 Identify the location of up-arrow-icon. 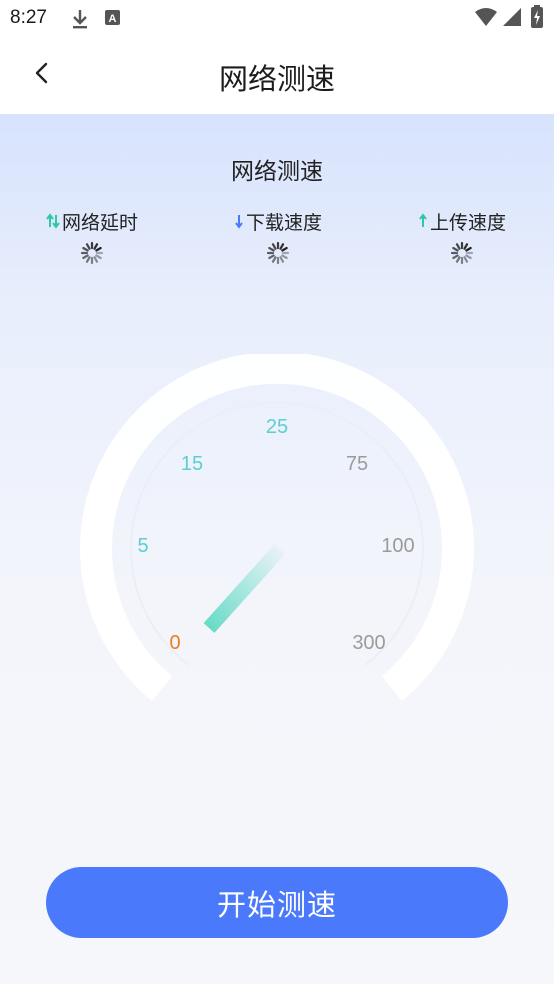
(423, 221).